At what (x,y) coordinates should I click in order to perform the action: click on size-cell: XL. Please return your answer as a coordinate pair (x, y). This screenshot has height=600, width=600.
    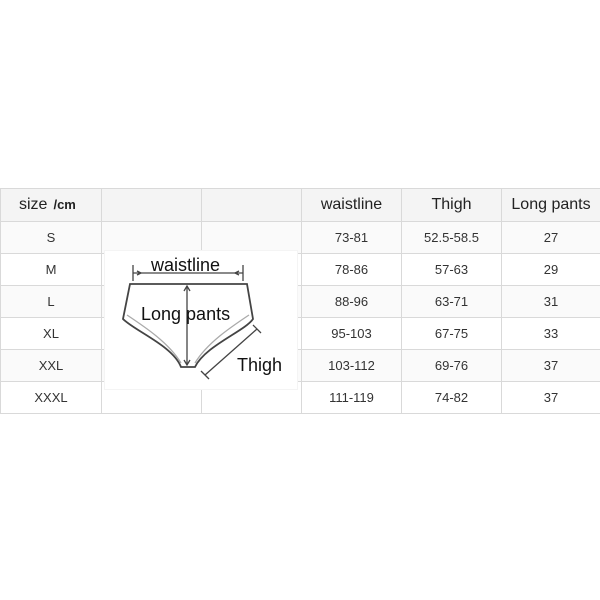
    Looking at the image, I should click on (51, 333).